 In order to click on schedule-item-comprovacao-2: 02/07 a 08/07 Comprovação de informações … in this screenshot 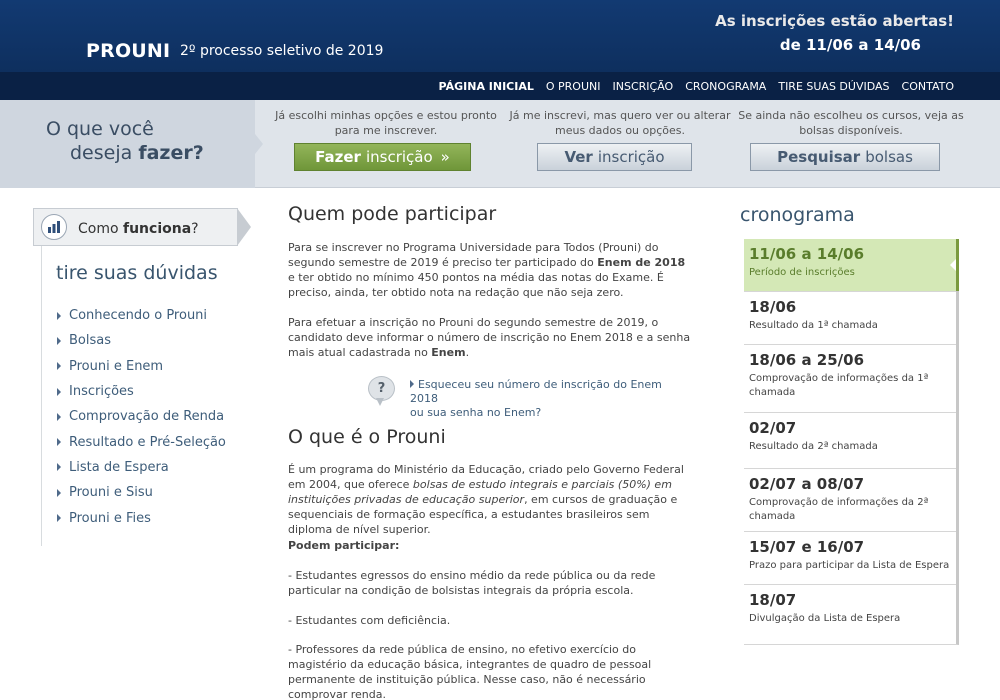, I will do `click(850, 500)`.